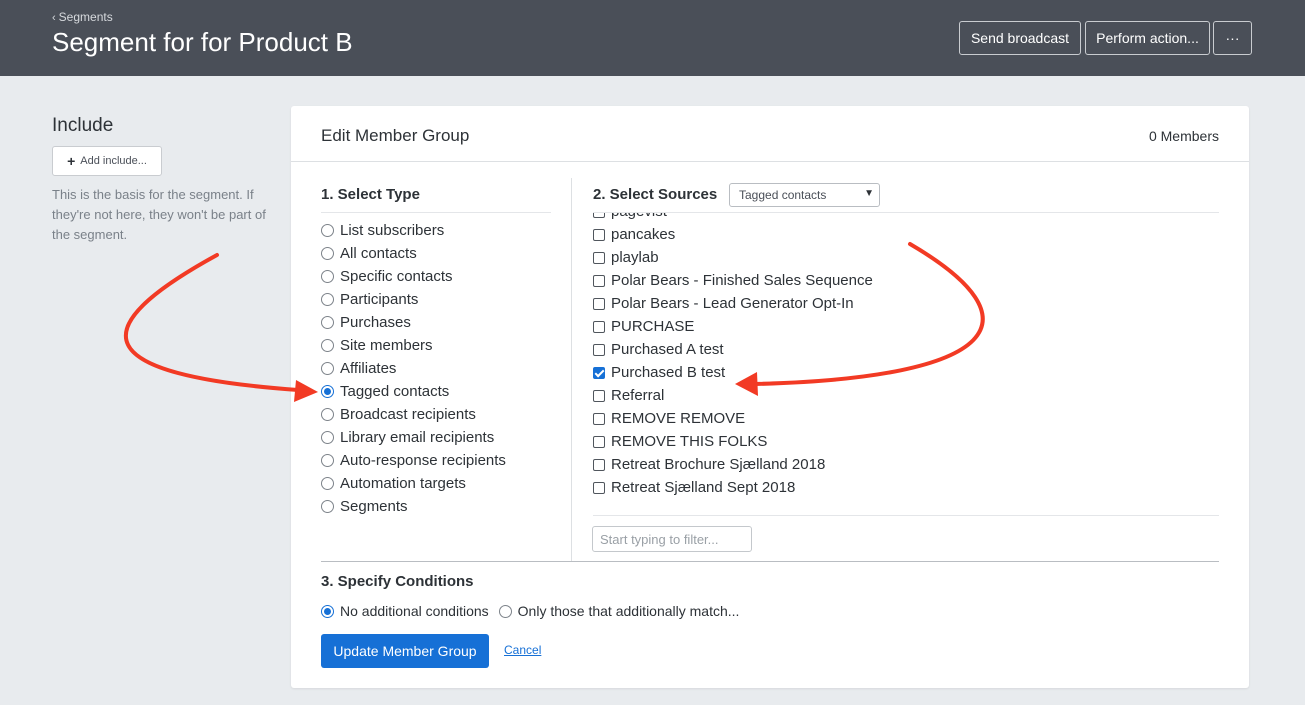 The image size is (1305, 705). Describe the element at coordinates (413, 414) in the screenshot. I see `type-option: Broadcast recipients` at that location.